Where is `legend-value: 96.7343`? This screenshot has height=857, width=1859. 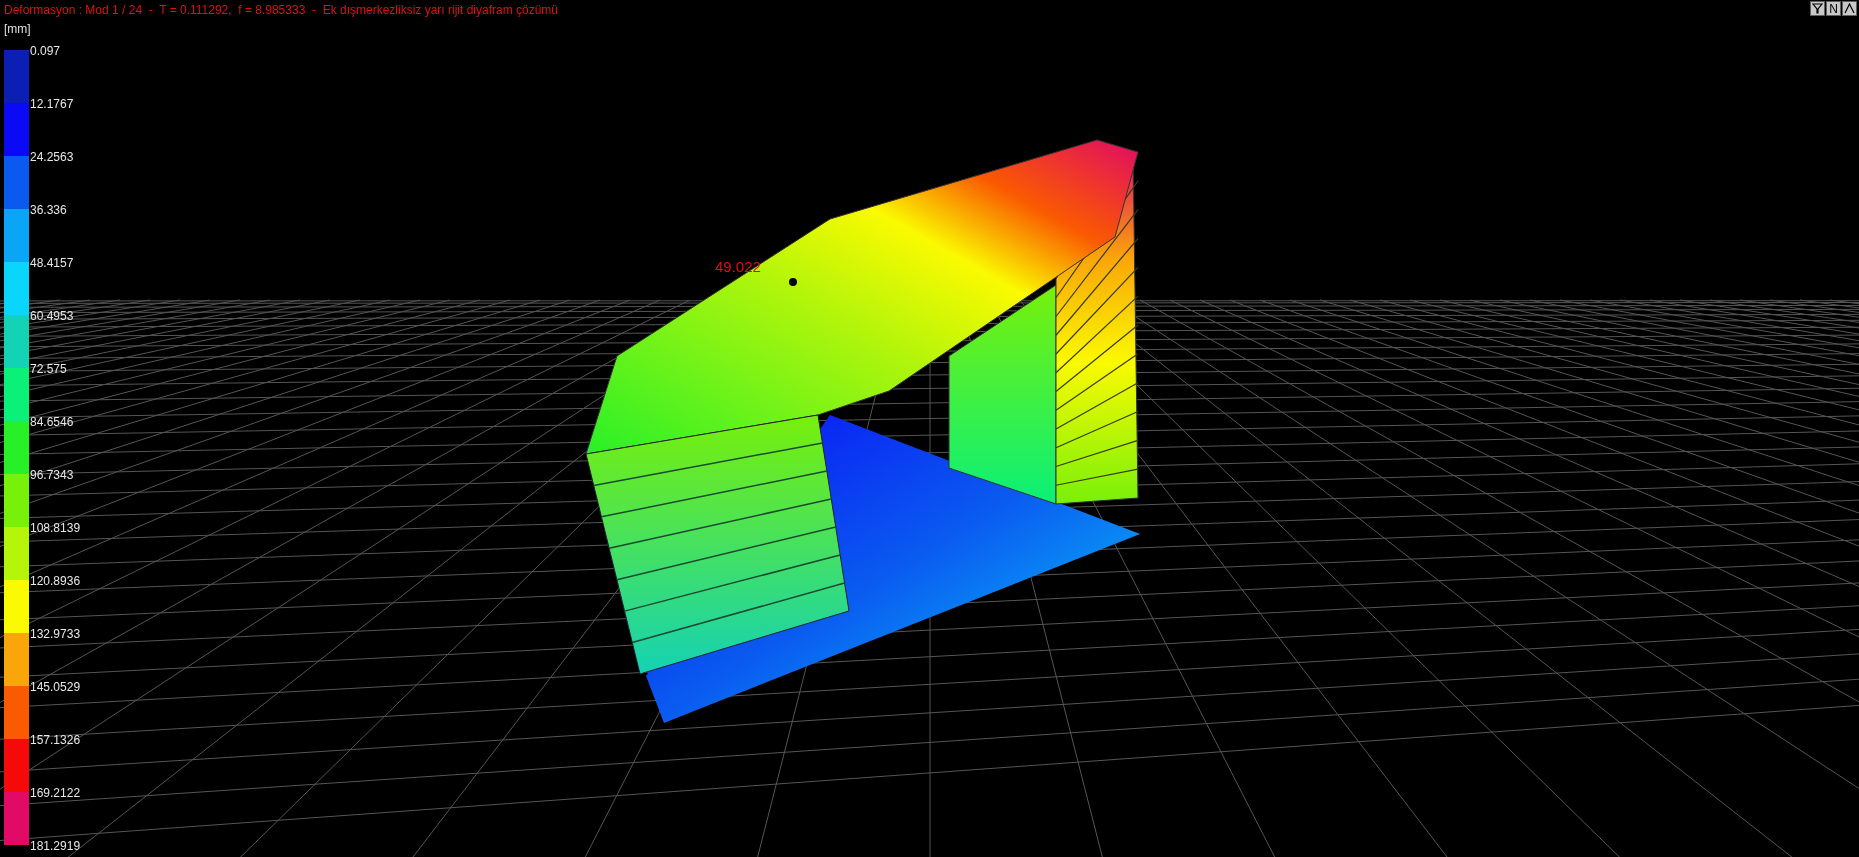 legend-value: 96.7343 is located at coordinates (52, 475).